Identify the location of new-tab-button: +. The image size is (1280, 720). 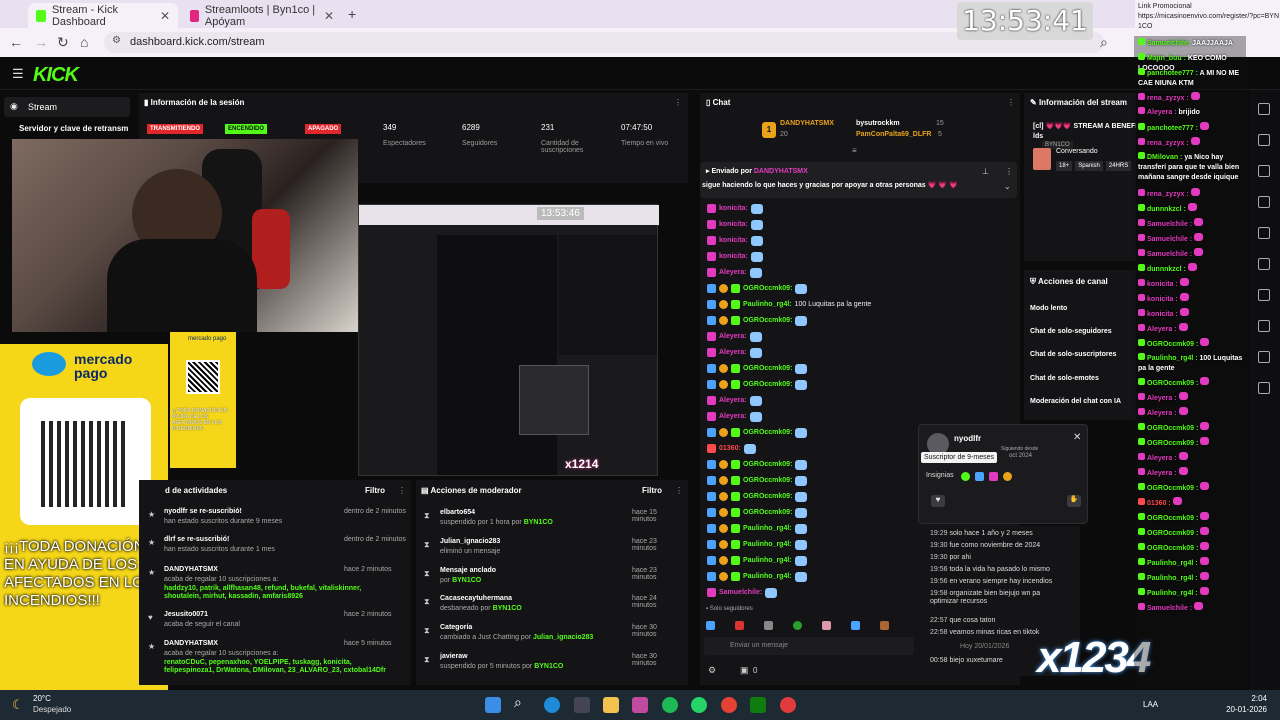
(352, 14).